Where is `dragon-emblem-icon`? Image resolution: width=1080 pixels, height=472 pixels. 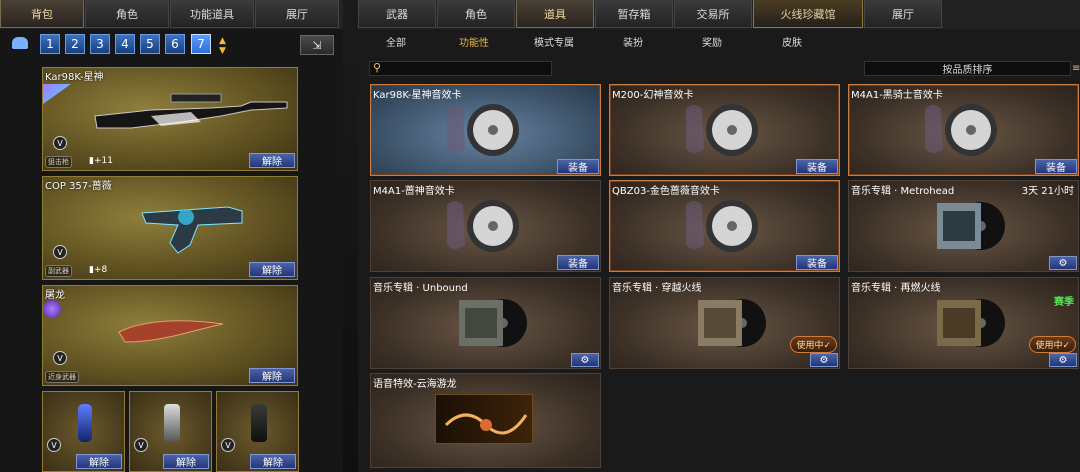 dragon-emblem-icon is located at coordinates (486, 424).